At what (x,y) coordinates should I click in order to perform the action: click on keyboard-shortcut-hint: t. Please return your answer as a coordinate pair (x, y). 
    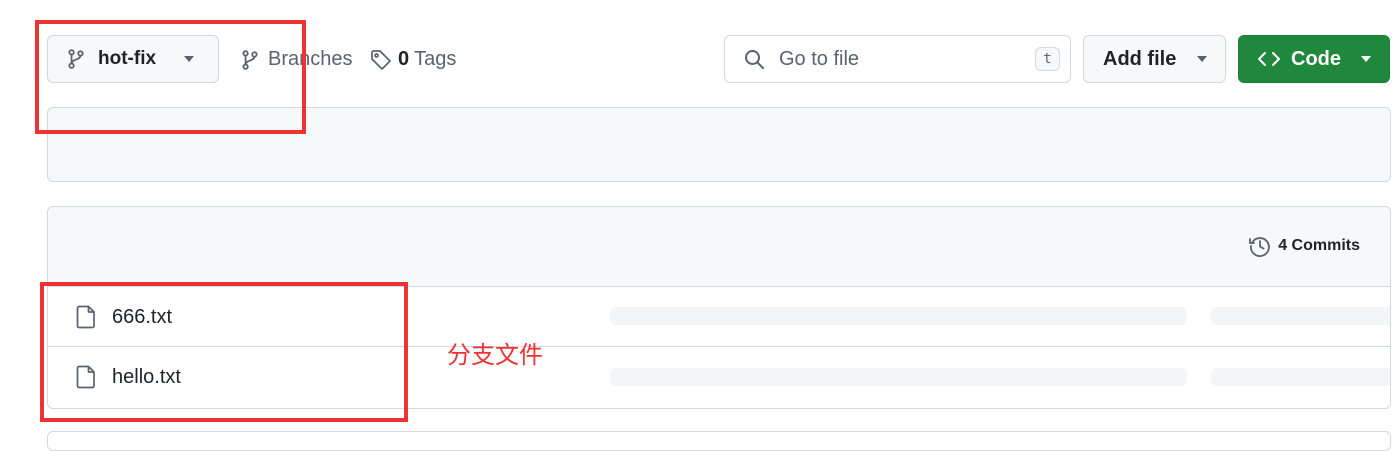
    Looking at the image, I should click on (1047, 59).